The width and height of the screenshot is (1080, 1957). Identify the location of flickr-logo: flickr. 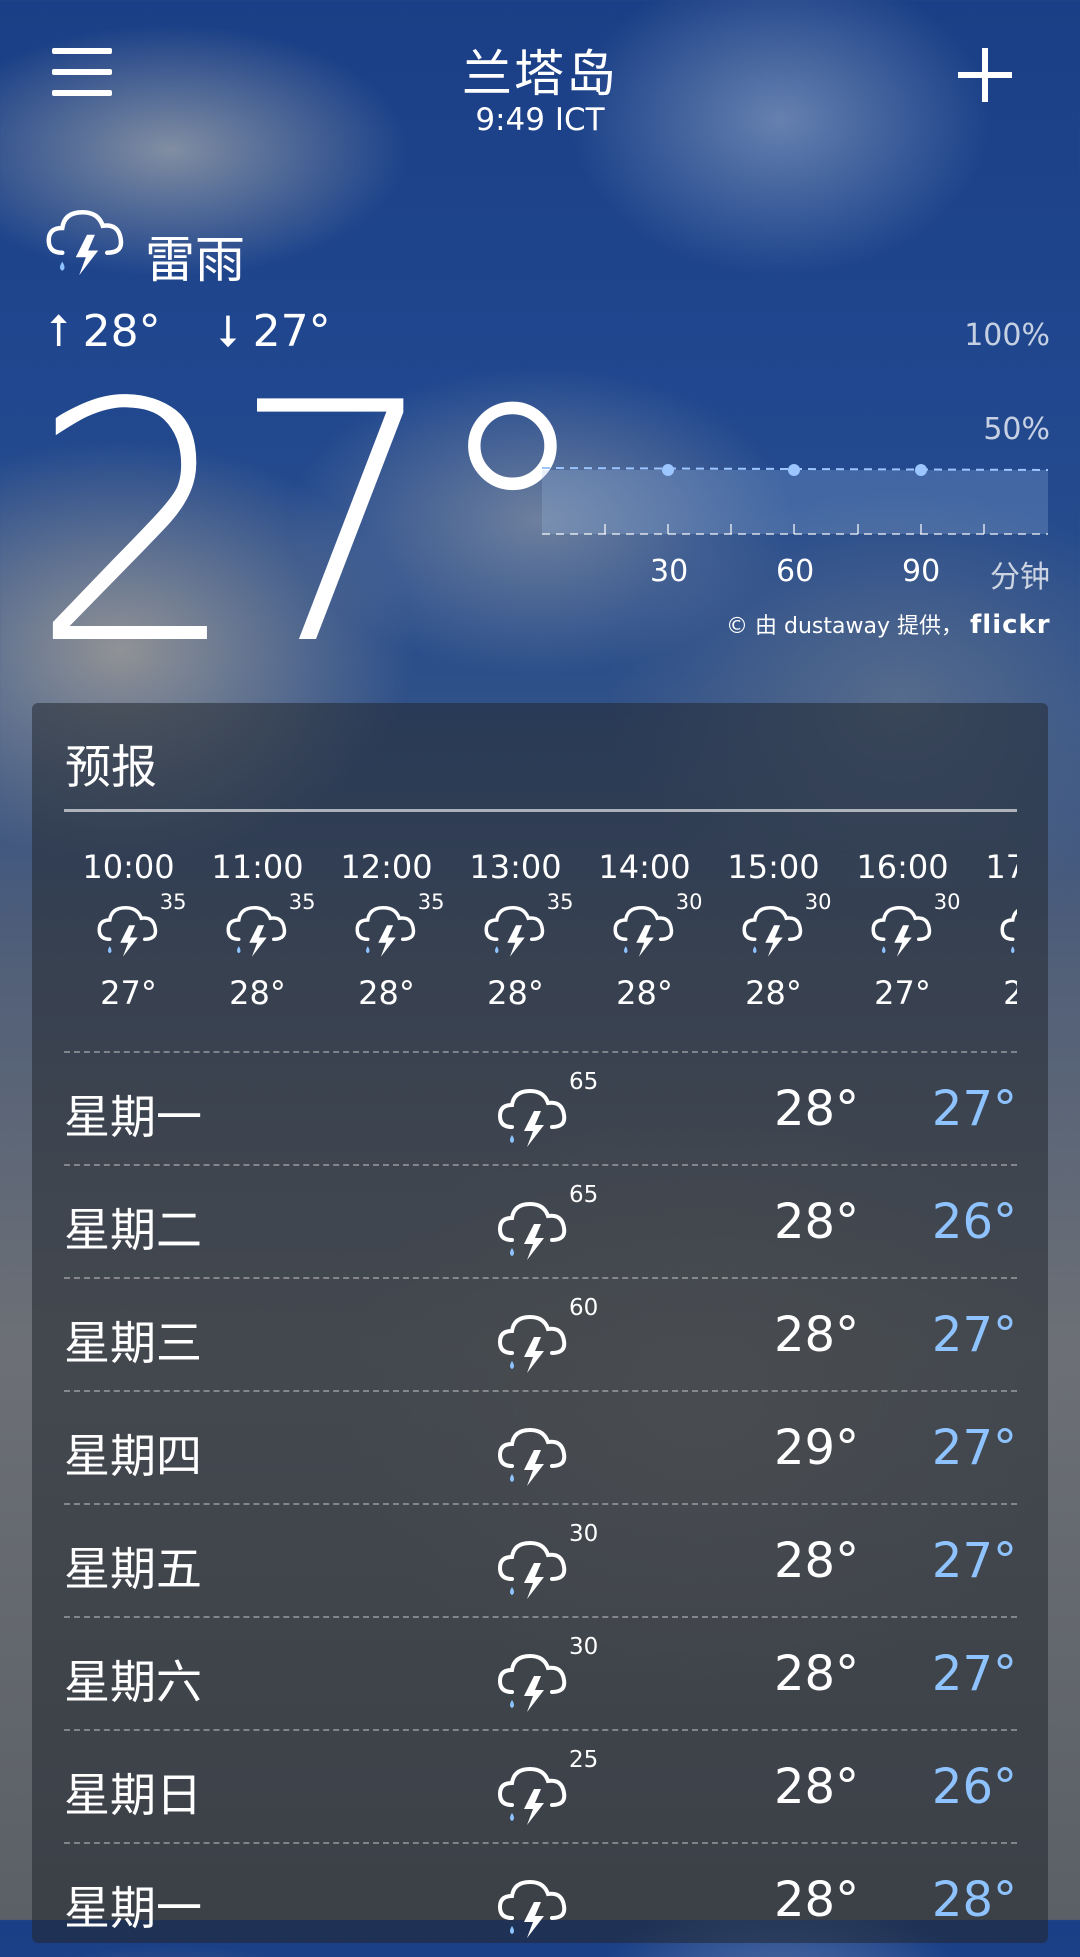
(1010, 625).